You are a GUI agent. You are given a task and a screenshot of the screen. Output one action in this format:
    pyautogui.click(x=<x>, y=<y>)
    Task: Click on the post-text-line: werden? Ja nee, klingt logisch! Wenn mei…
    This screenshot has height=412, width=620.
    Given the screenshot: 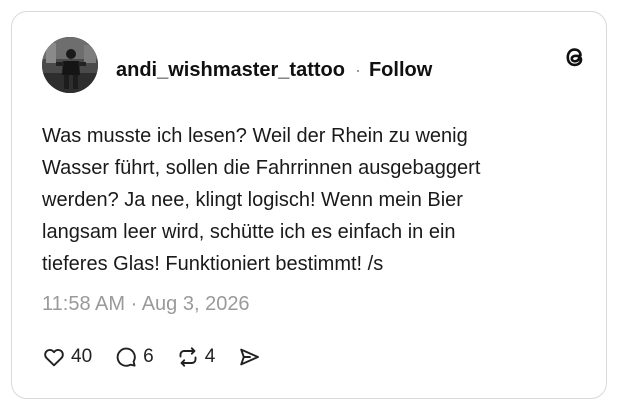 What is the action you would take?
    pyautogui.click(x=252, y=200)
    